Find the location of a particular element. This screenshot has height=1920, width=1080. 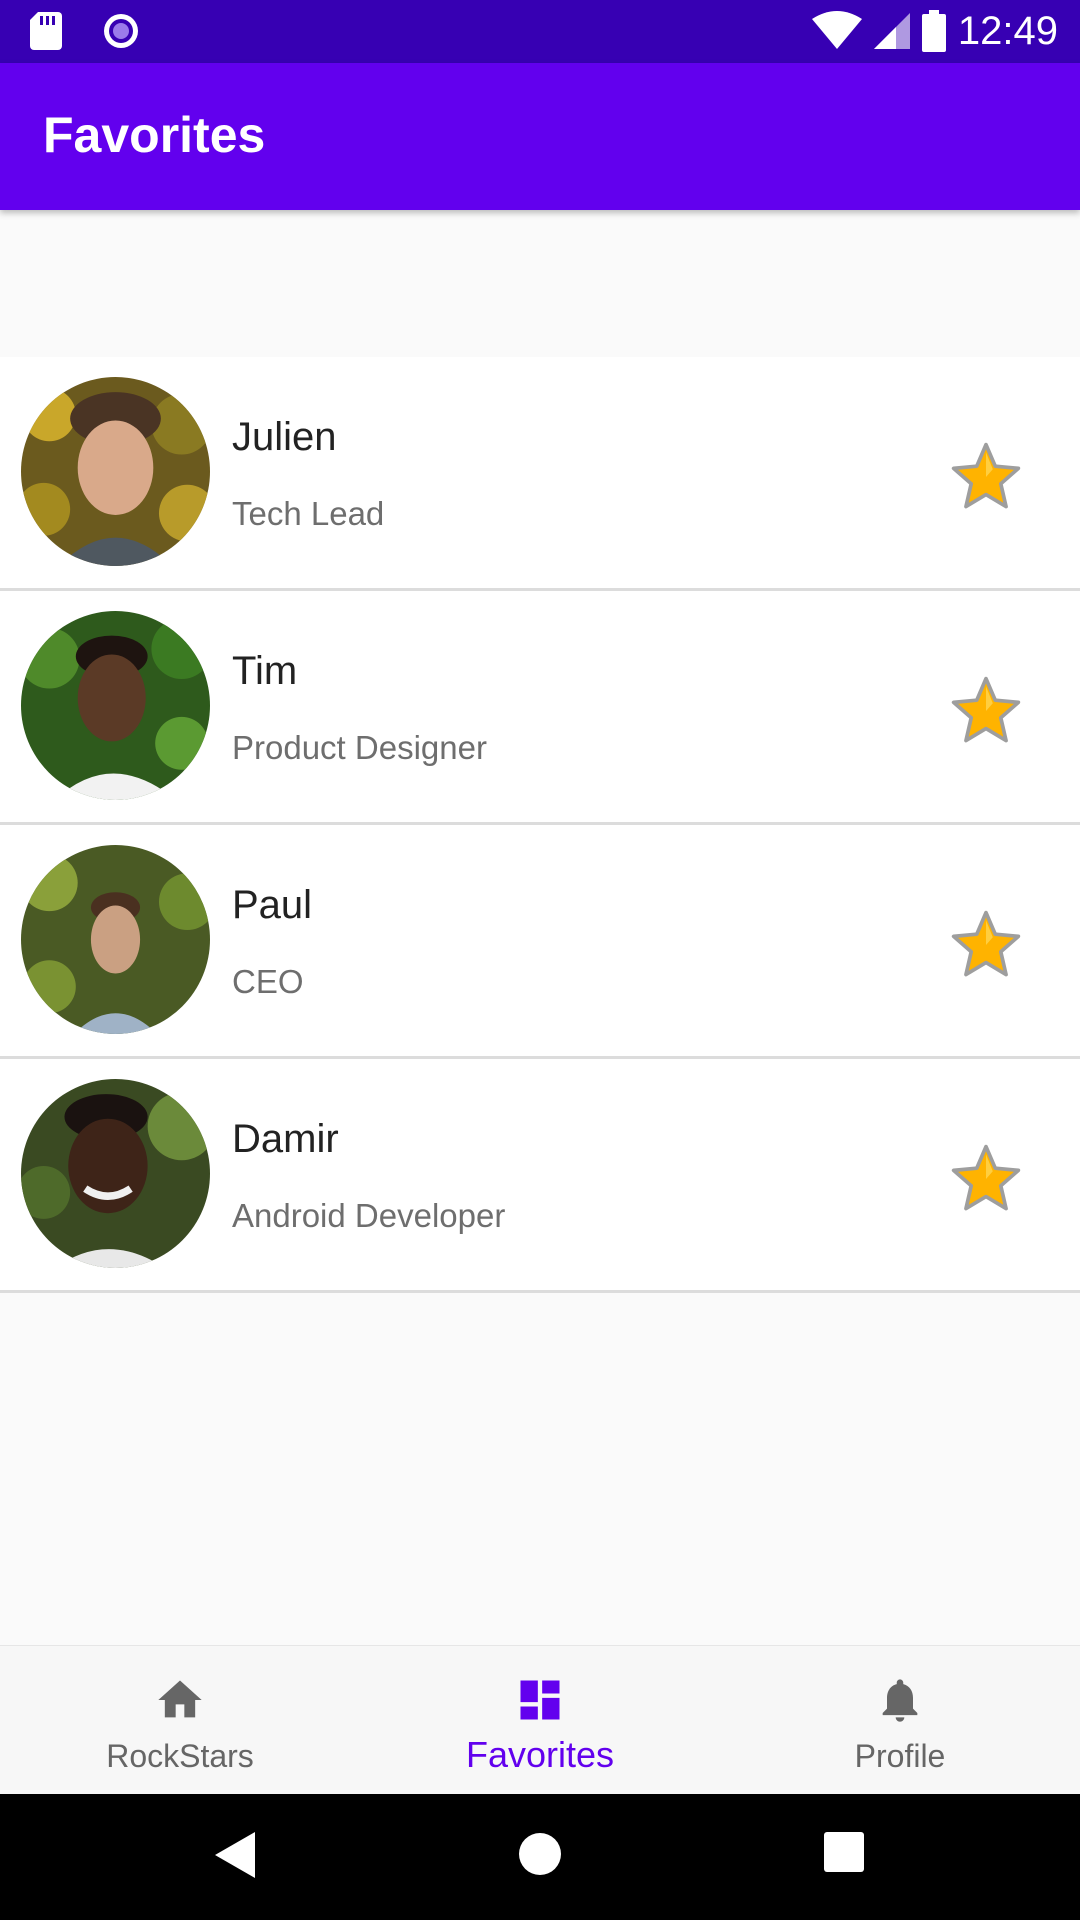

list-item: Tim Product Designer is located at coordinates (540, 708).